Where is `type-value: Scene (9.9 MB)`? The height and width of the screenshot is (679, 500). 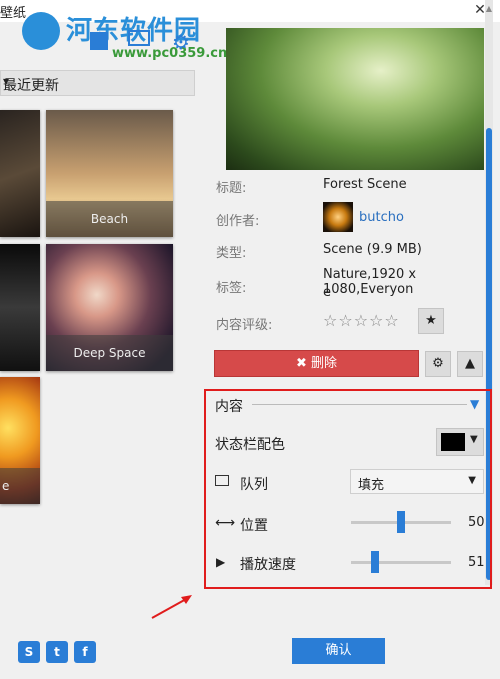 type-value: Scene (9.9 MB) is located at coordinates (372, 249).